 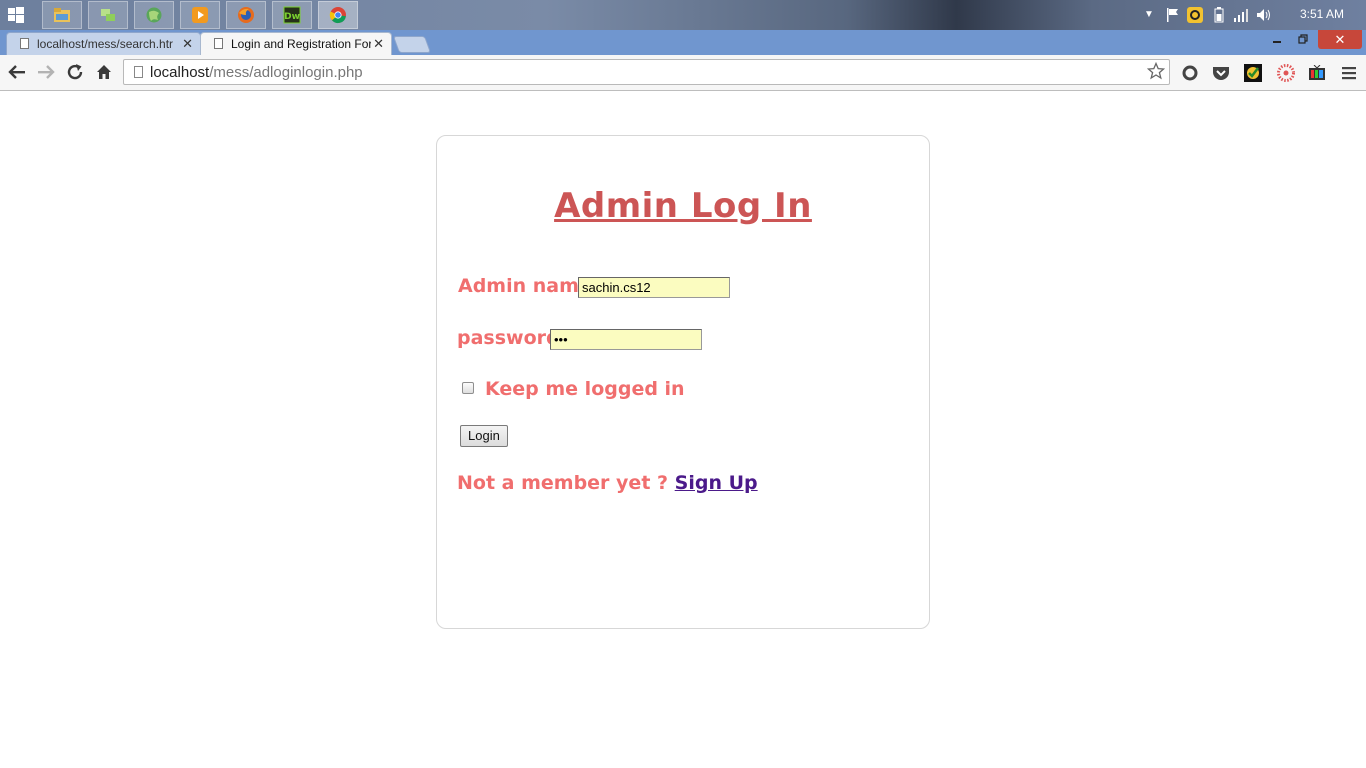 What do you see at coordinates (412, 44) in the screenshot?
I see `new-tab-button` at bounding box center [412, 44].